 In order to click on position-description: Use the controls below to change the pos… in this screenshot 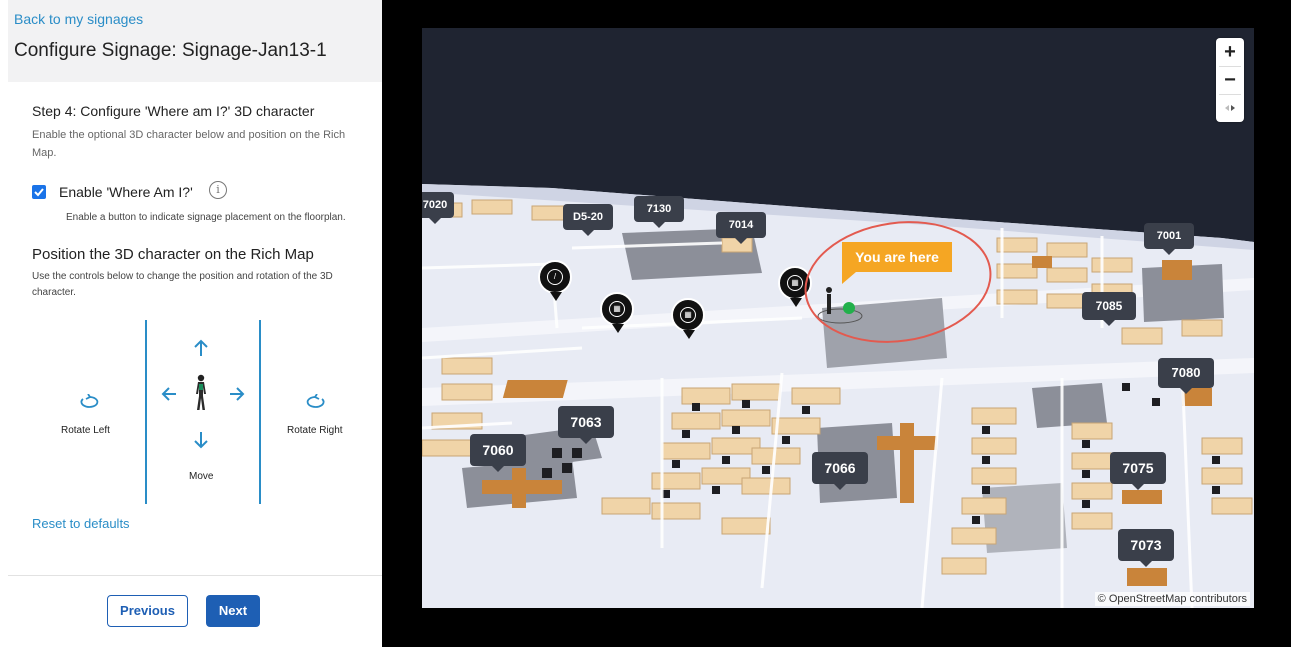, I will do `click(182, 284)`.